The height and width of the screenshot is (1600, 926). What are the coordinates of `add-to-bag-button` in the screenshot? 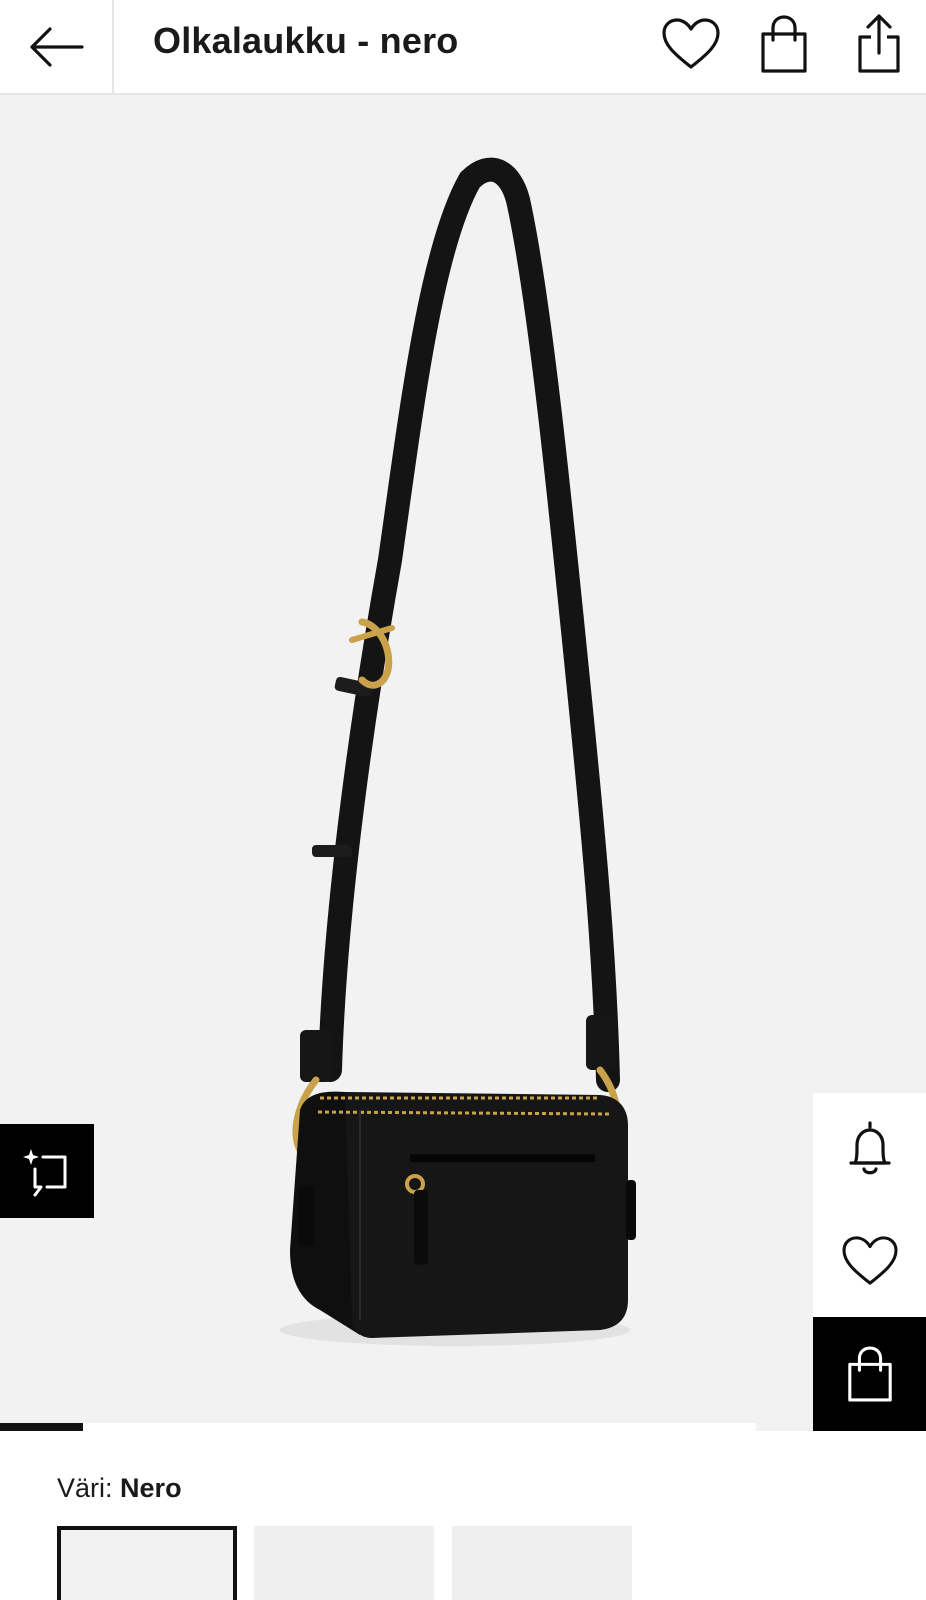 It's located at (869, 1374).